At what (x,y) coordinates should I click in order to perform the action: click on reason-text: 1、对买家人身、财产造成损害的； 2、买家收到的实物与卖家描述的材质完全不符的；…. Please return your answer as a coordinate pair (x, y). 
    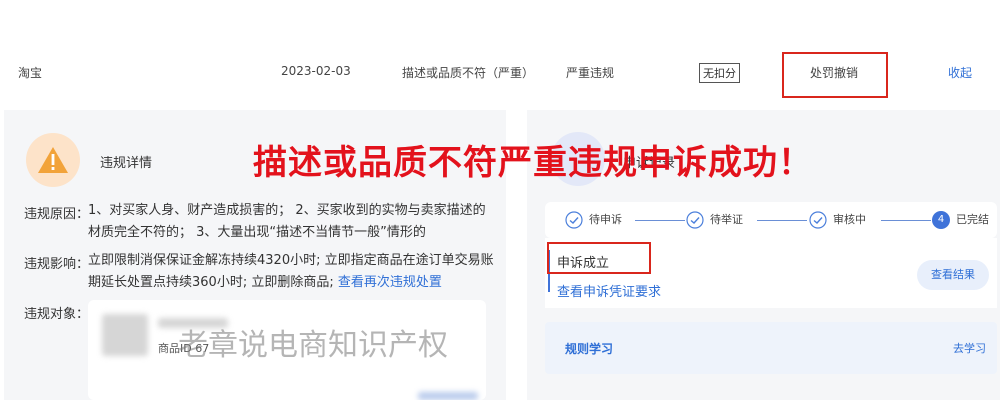
    Looking at the image, I should click on (287, 221).